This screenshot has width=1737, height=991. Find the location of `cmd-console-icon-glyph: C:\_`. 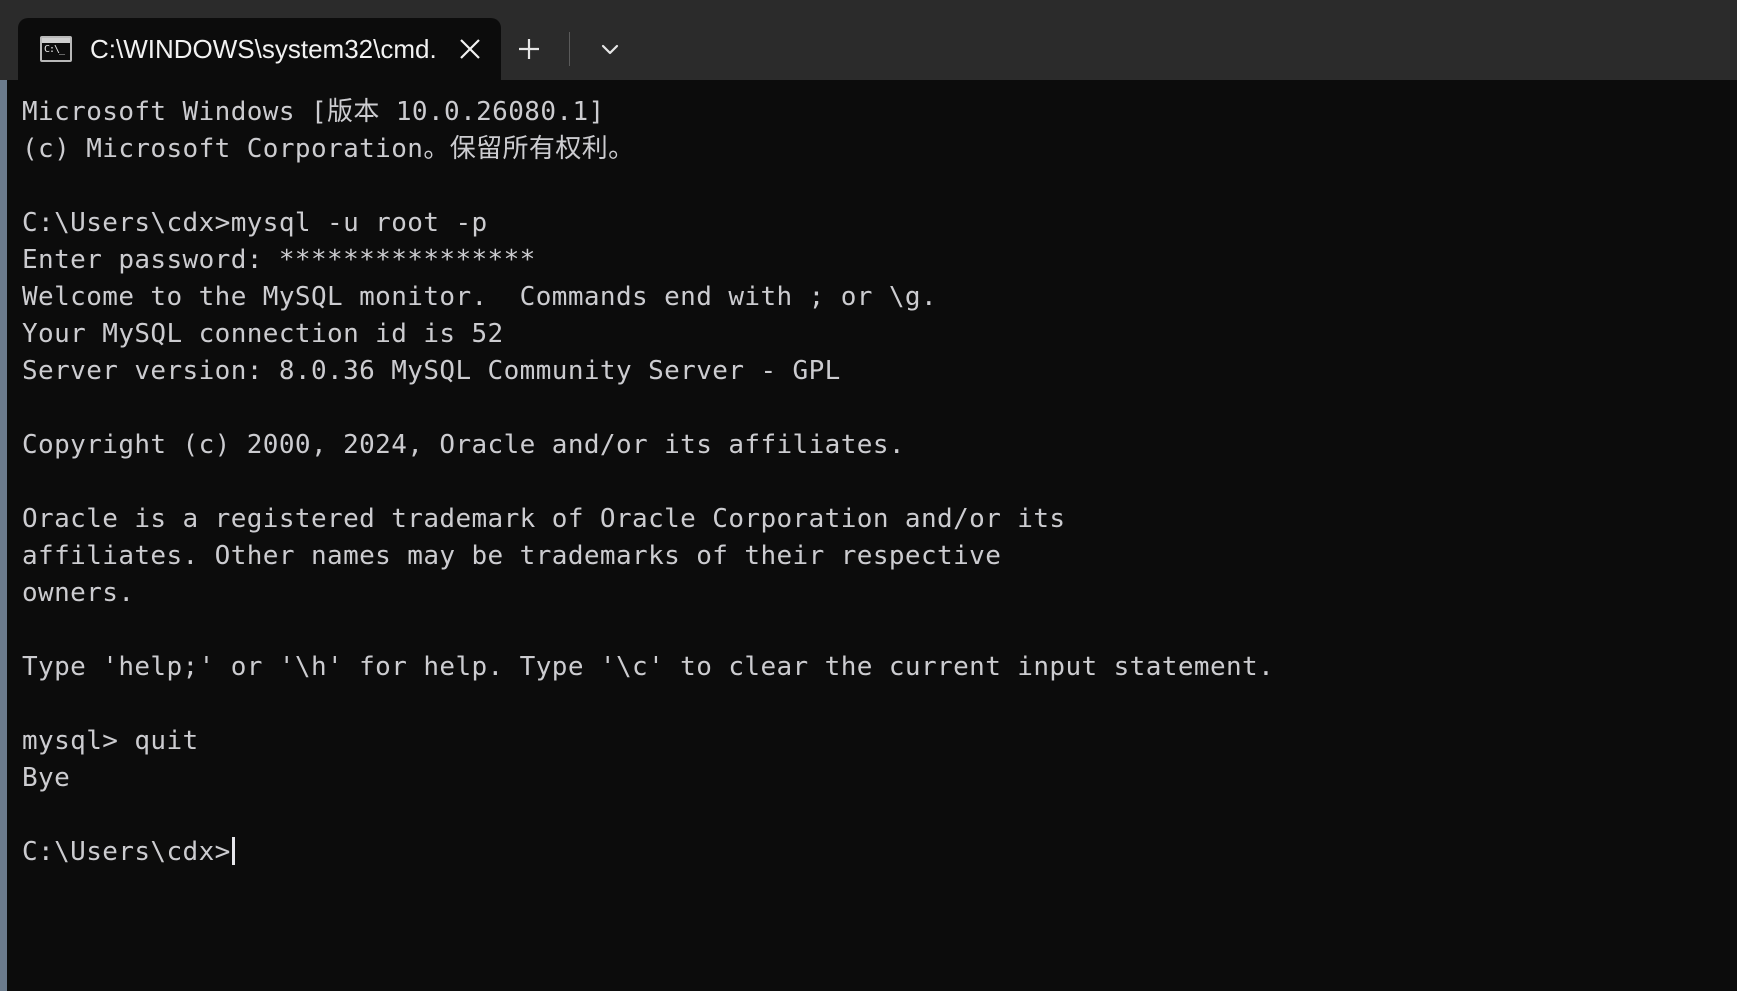

cmd-console-icon-glyph: C:\_ is located at coordinates (54, 49).